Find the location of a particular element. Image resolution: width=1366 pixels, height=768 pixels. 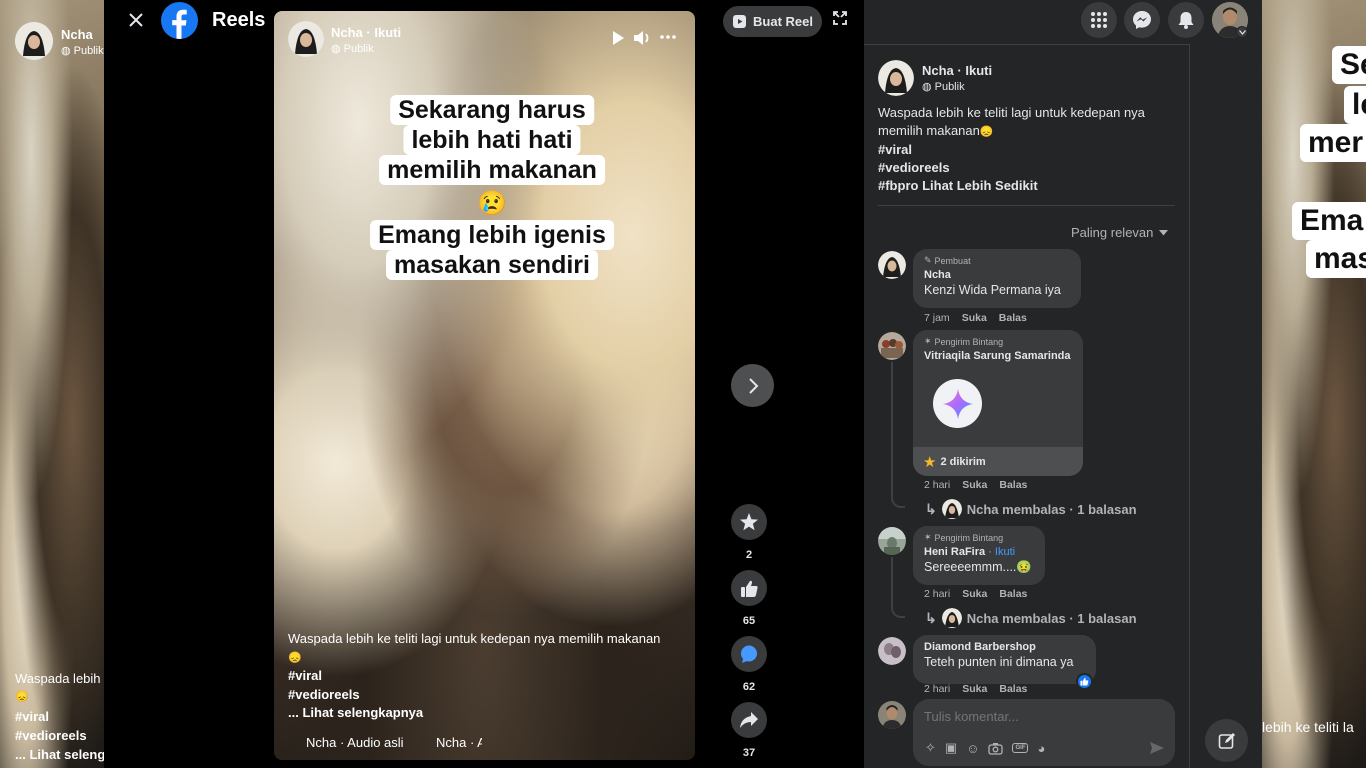

notifications-button is located at coordinates (1186, 20).